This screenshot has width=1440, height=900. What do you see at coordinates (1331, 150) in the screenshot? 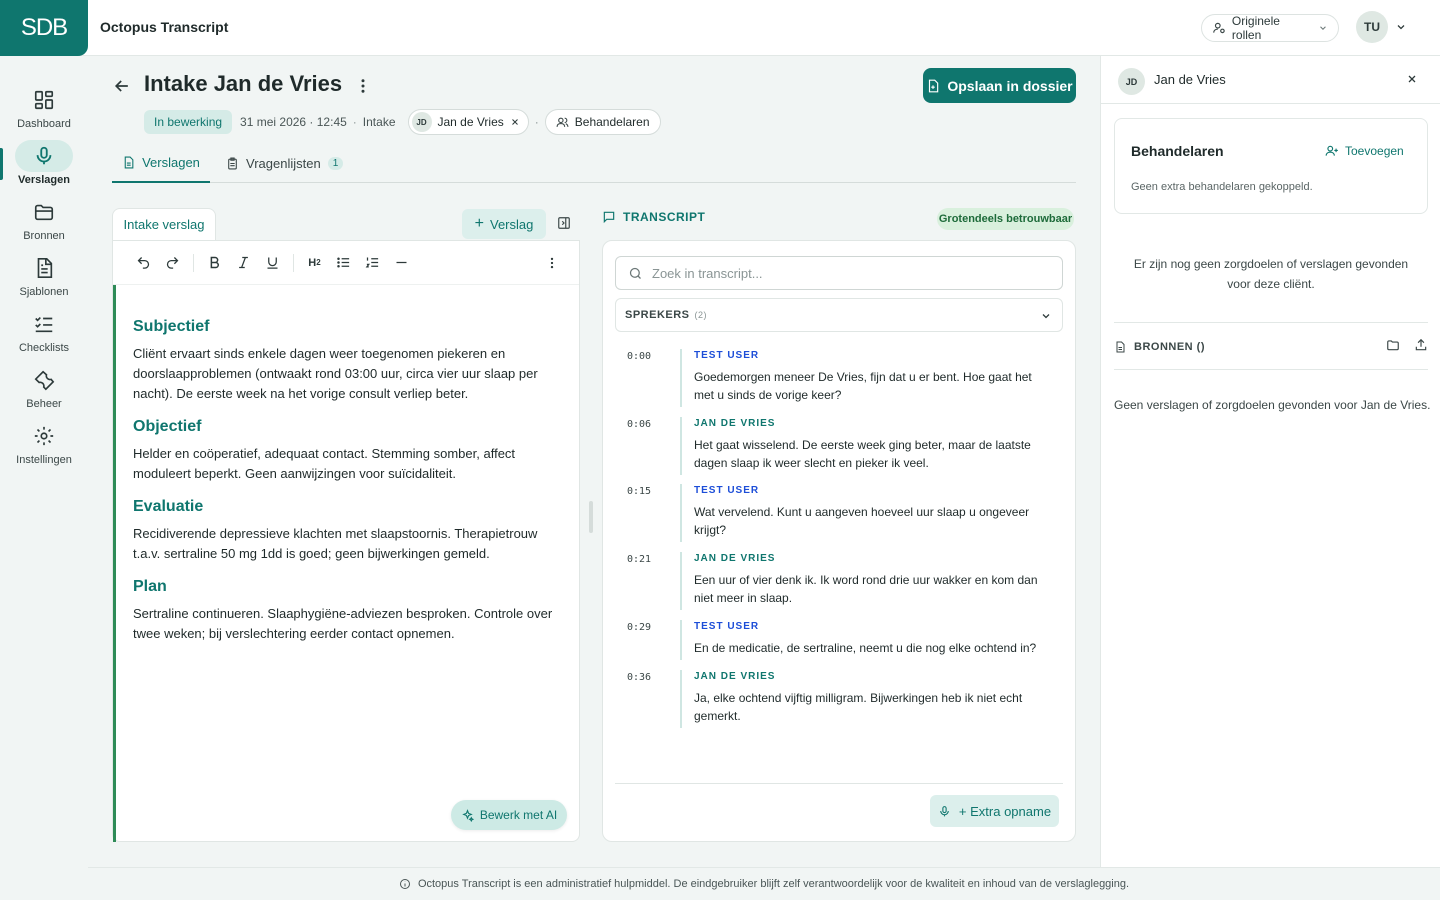
I see `user-plus-icon` at bounding box center [1331, 150].